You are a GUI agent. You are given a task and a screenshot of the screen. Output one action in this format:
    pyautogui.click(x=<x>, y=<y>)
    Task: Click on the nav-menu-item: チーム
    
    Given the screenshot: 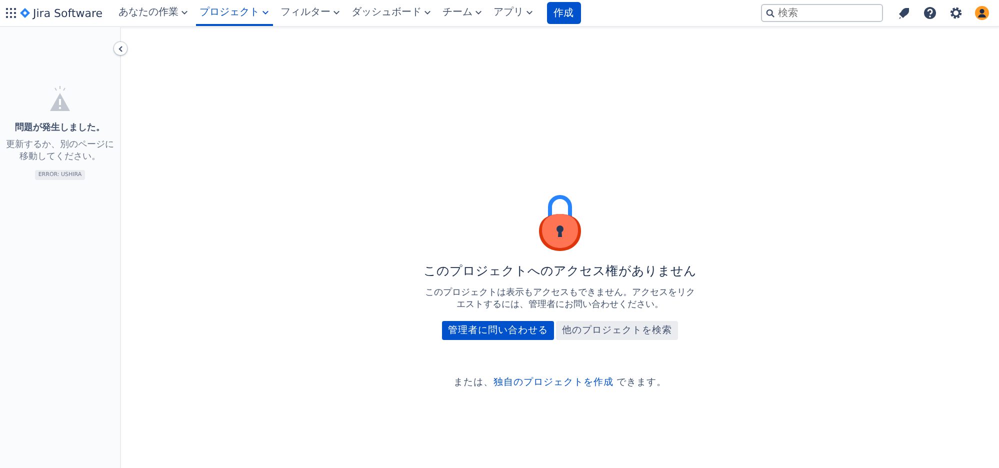 What is the action you would take?
    pyautogui.click(x=462, y=13)
    